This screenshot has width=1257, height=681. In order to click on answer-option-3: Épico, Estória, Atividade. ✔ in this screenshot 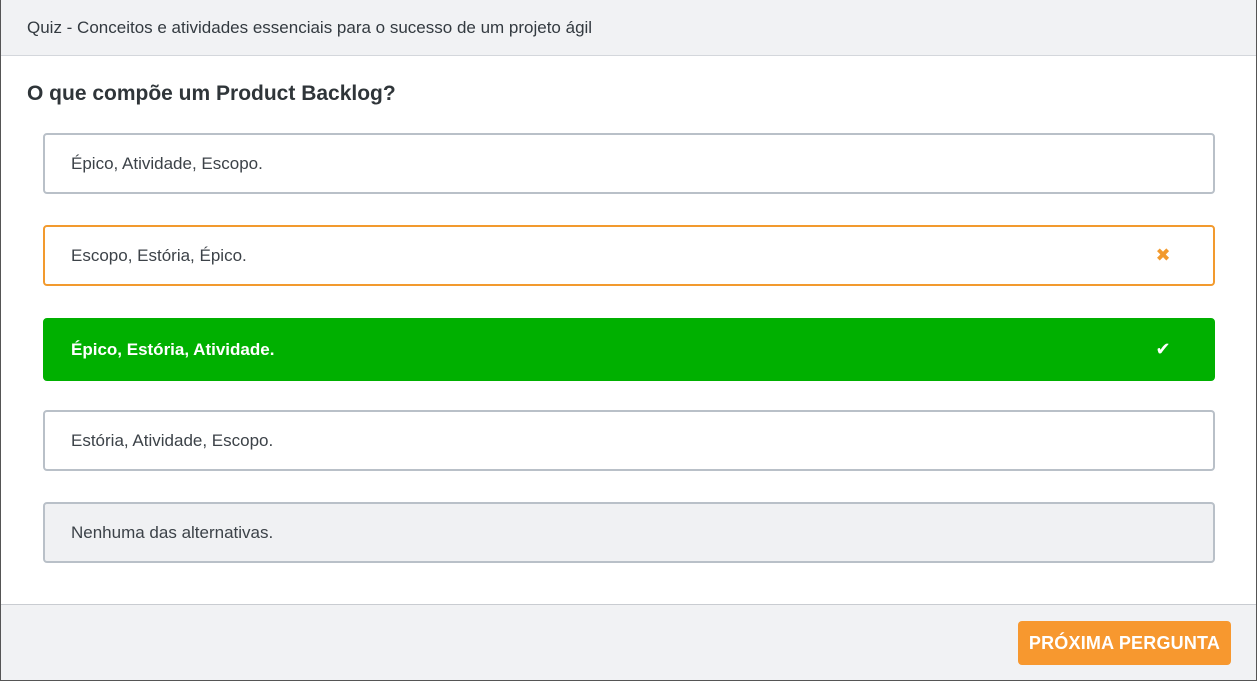, I will do `click(629, 349)`.